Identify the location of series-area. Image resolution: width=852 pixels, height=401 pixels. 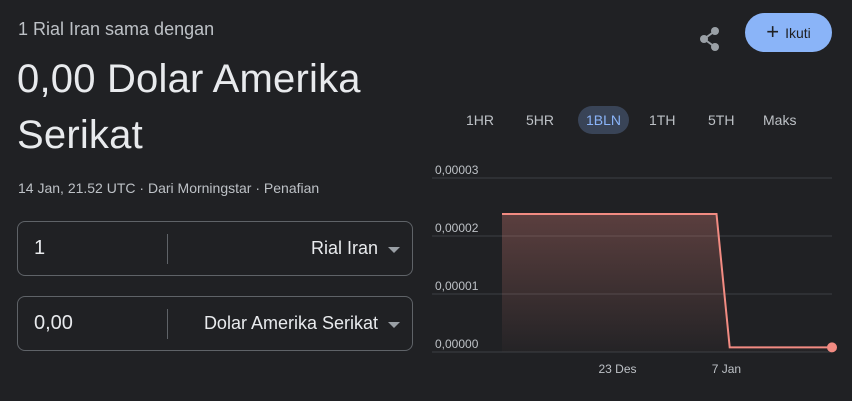
(667, 282).